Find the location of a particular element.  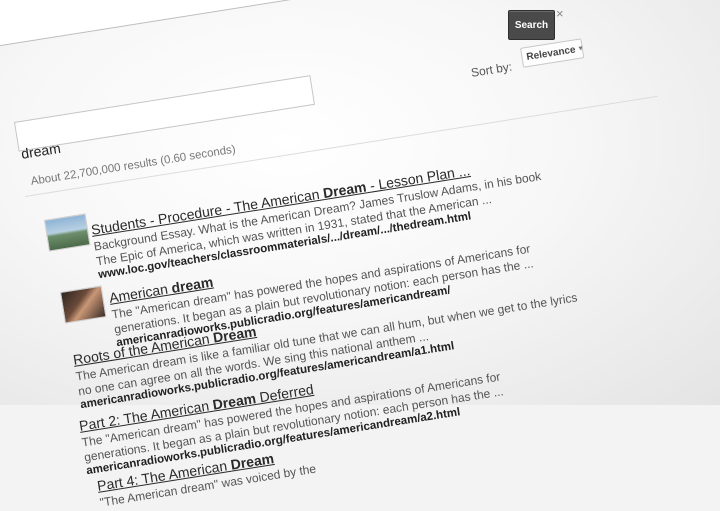

sort-selected-value: Relevance is located at coordinates (551, 53).